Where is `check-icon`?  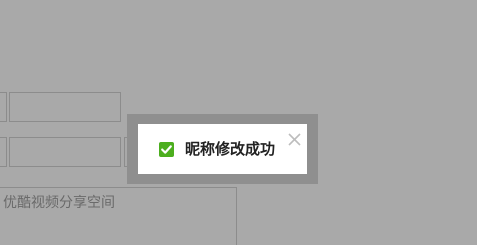 check-icon is located at coordinates (166, 149).